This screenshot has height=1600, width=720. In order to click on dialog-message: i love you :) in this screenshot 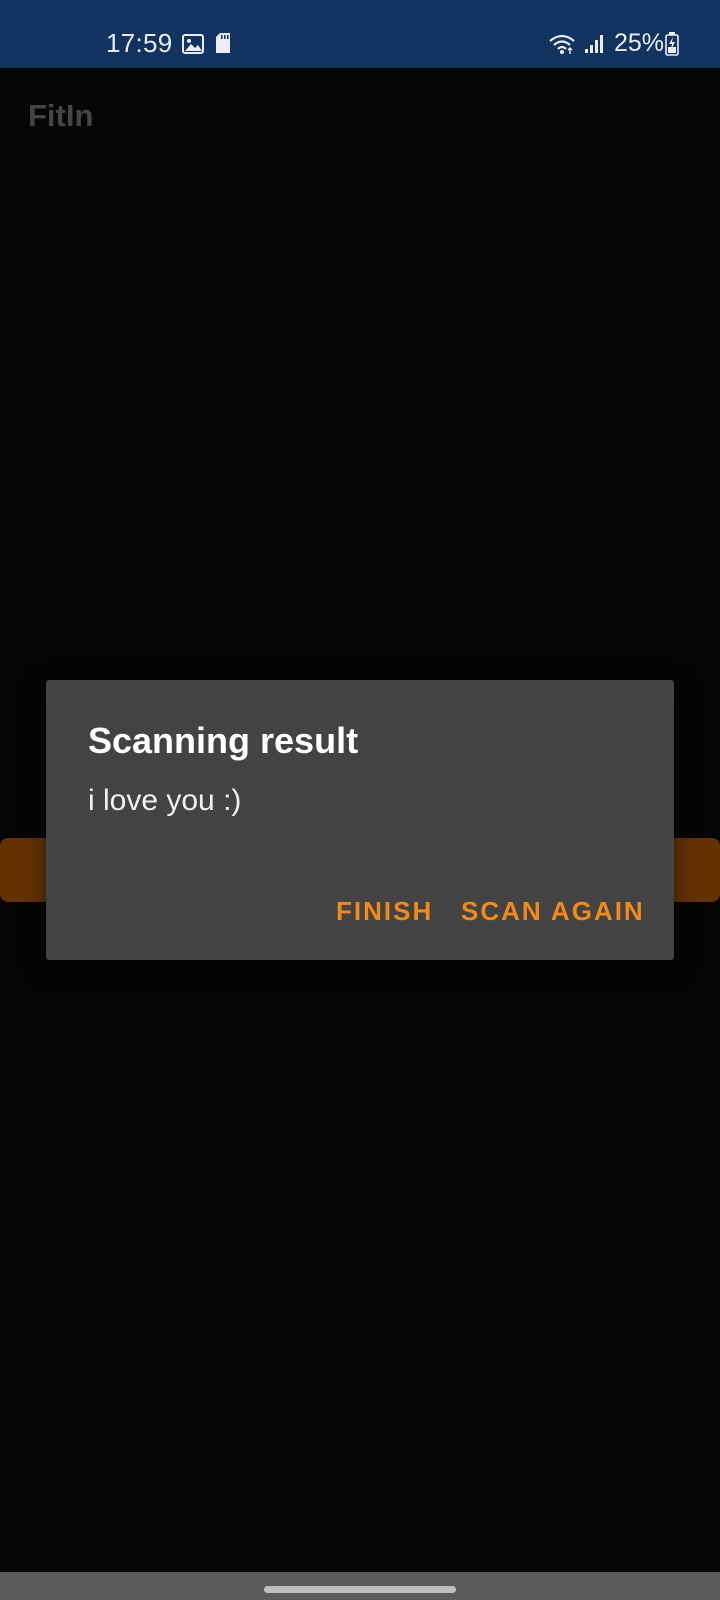, I will do `click(165, 800)`.